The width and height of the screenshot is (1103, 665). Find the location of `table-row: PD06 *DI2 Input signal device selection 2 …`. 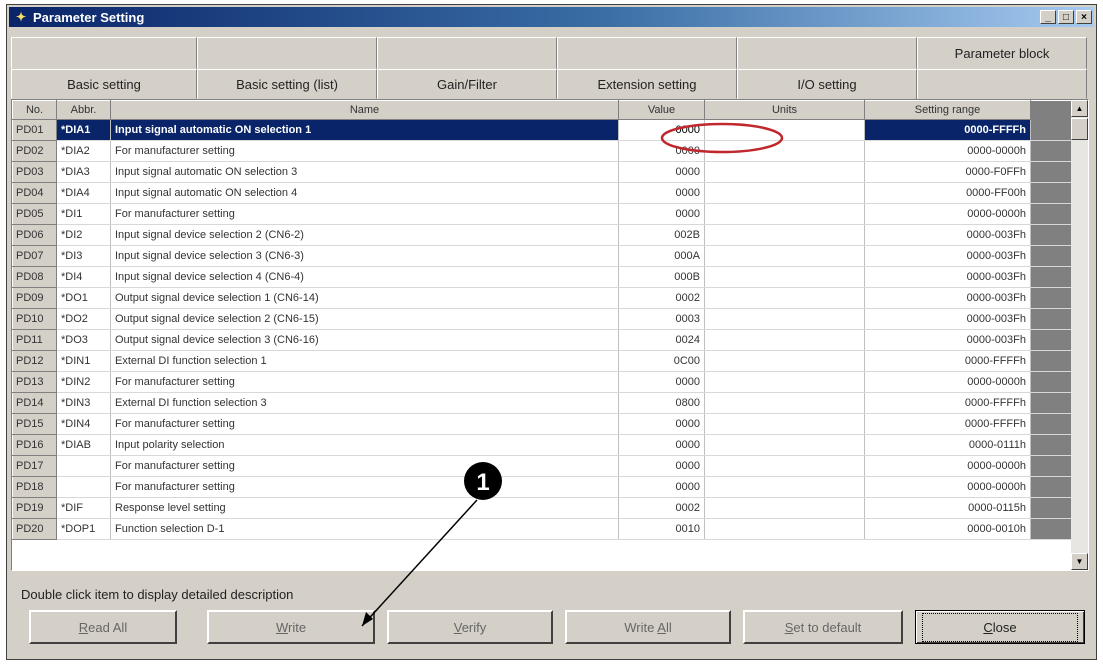

table-row: PD06 *DI2 Input signal device selection 2 … is located at coordinates (542, 235).